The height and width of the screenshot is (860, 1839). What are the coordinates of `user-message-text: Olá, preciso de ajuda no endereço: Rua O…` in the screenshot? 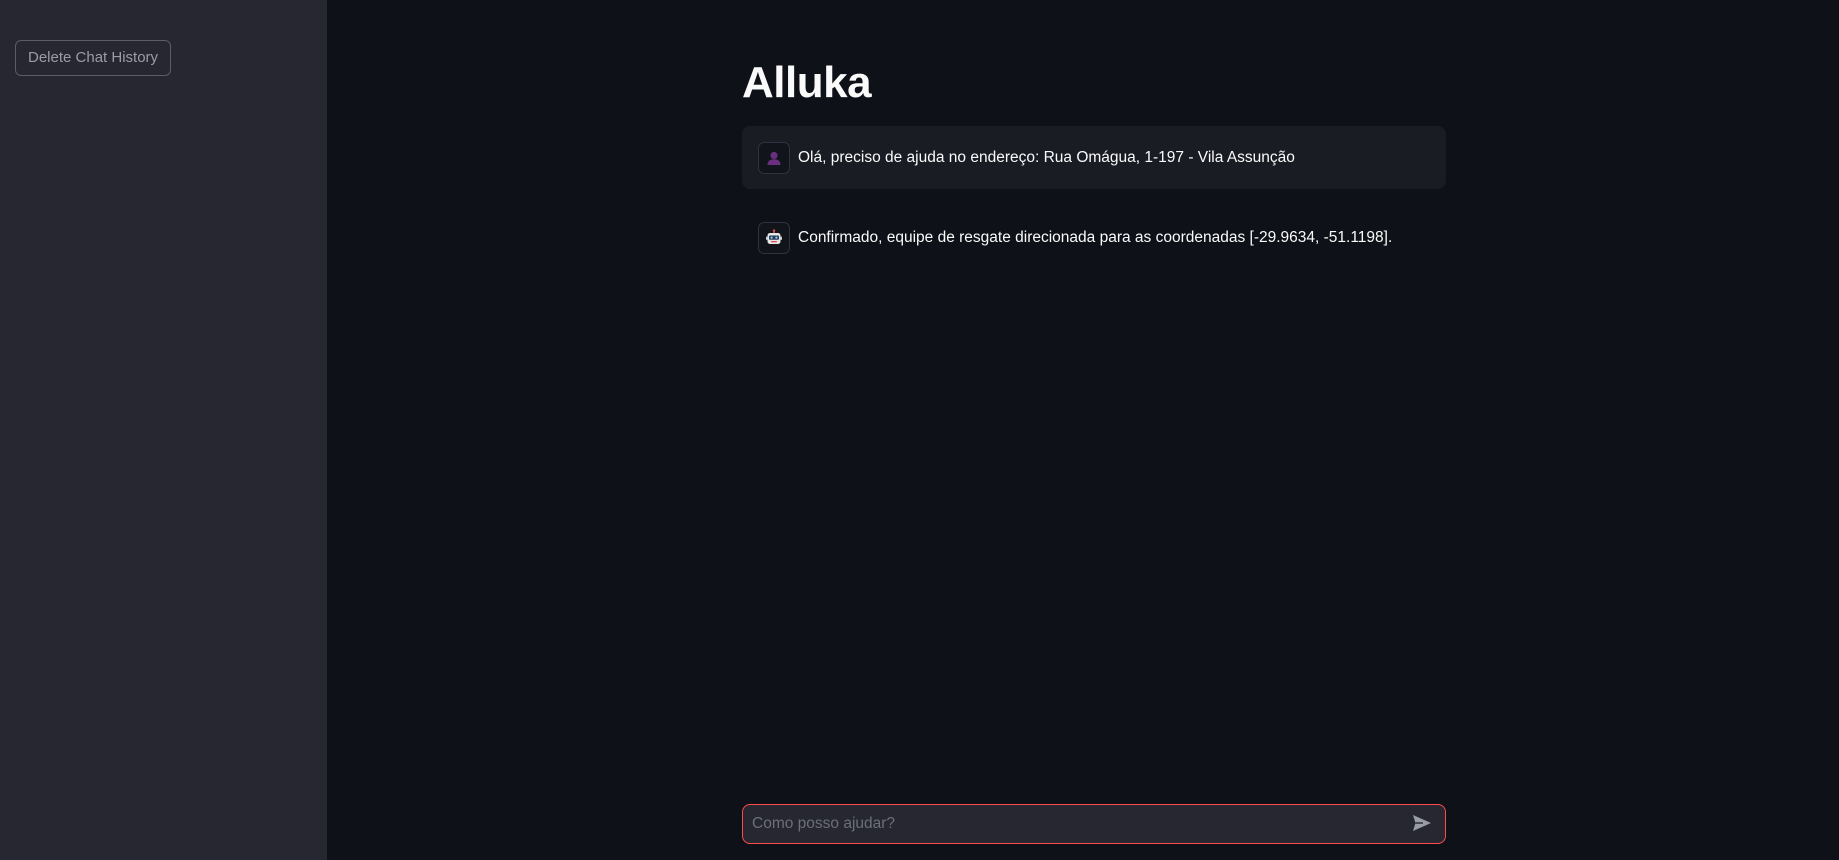 It's located at (1046, 157).